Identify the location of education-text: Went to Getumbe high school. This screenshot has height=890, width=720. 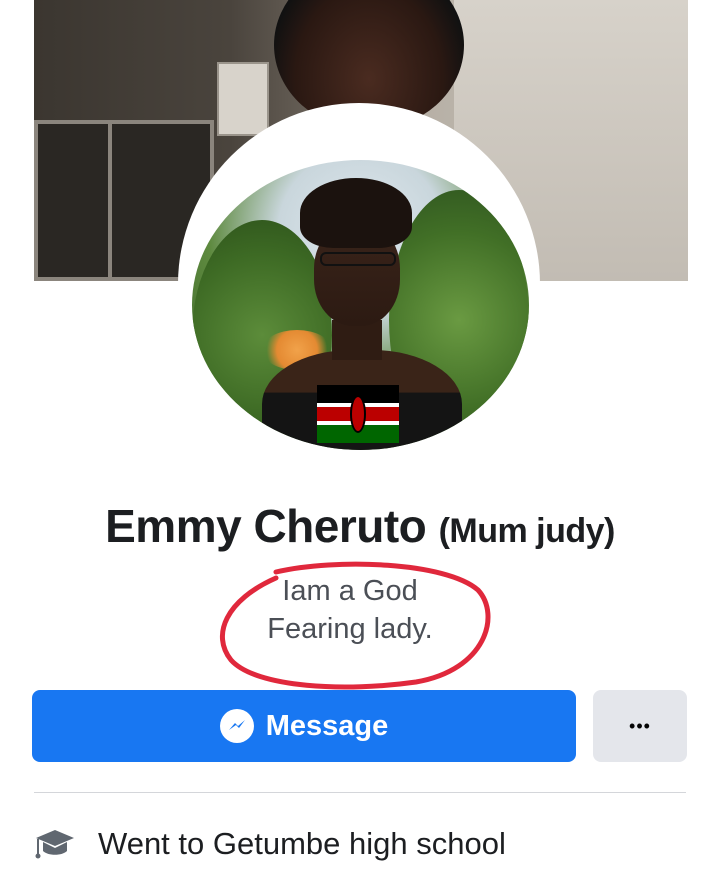
(302, 843).